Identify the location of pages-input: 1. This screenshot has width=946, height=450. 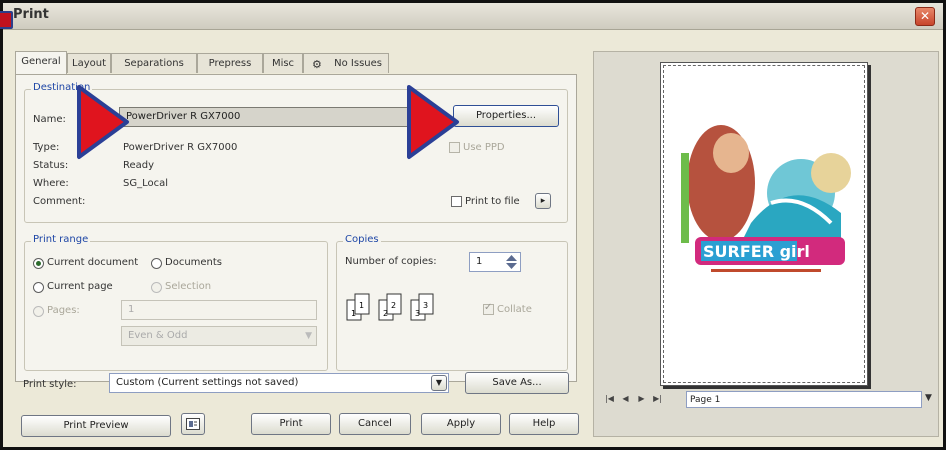
(219, 310).